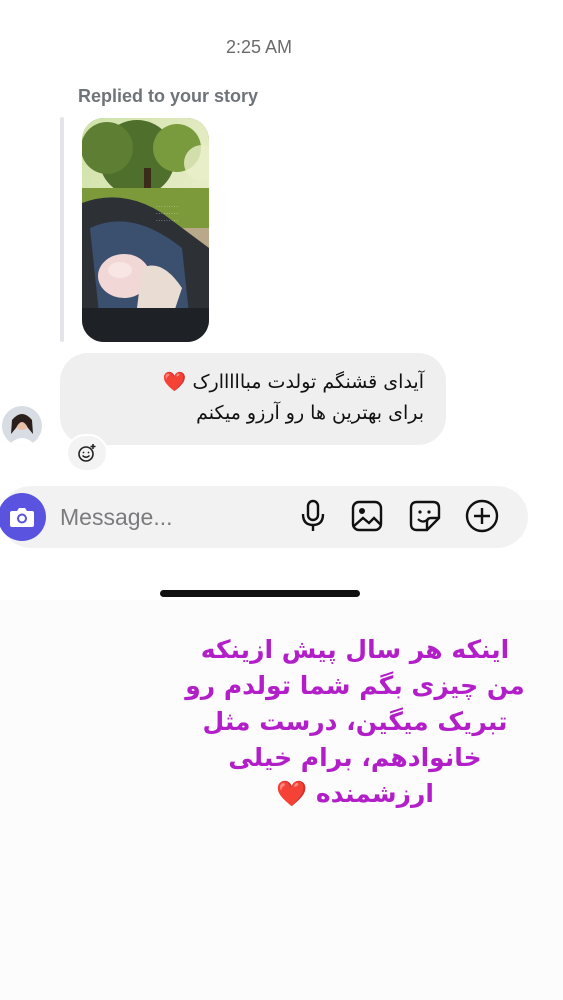 This screenshot has width=563, height=1000. I want to click on message-line-1: آیدای قشنگم تولدت مبااااارک ❤️, so click(293, 382).